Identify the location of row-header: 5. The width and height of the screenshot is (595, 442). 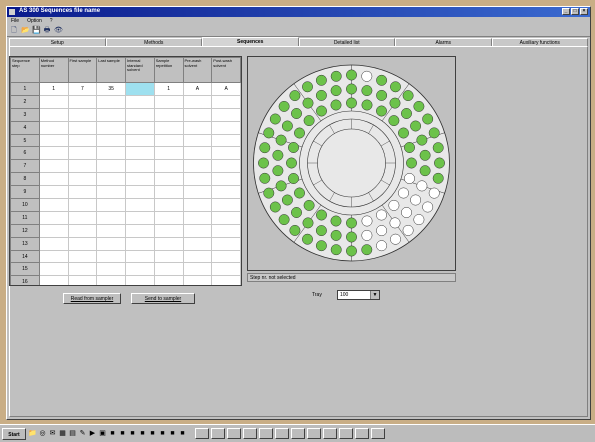
(25, 140).